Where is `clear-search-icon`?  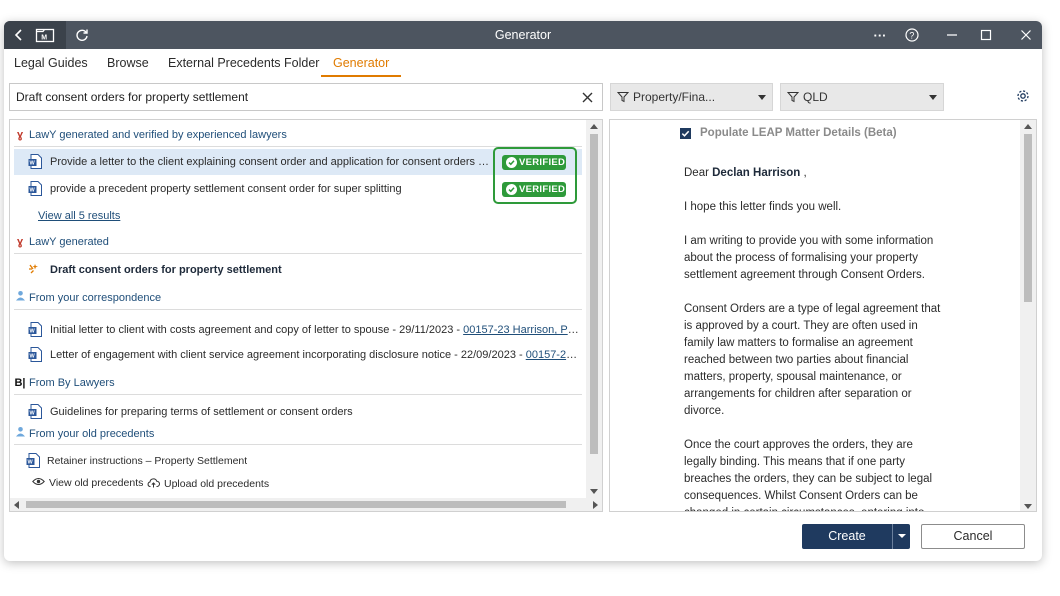
clear-search-icon is located at coordinates (587, 97).